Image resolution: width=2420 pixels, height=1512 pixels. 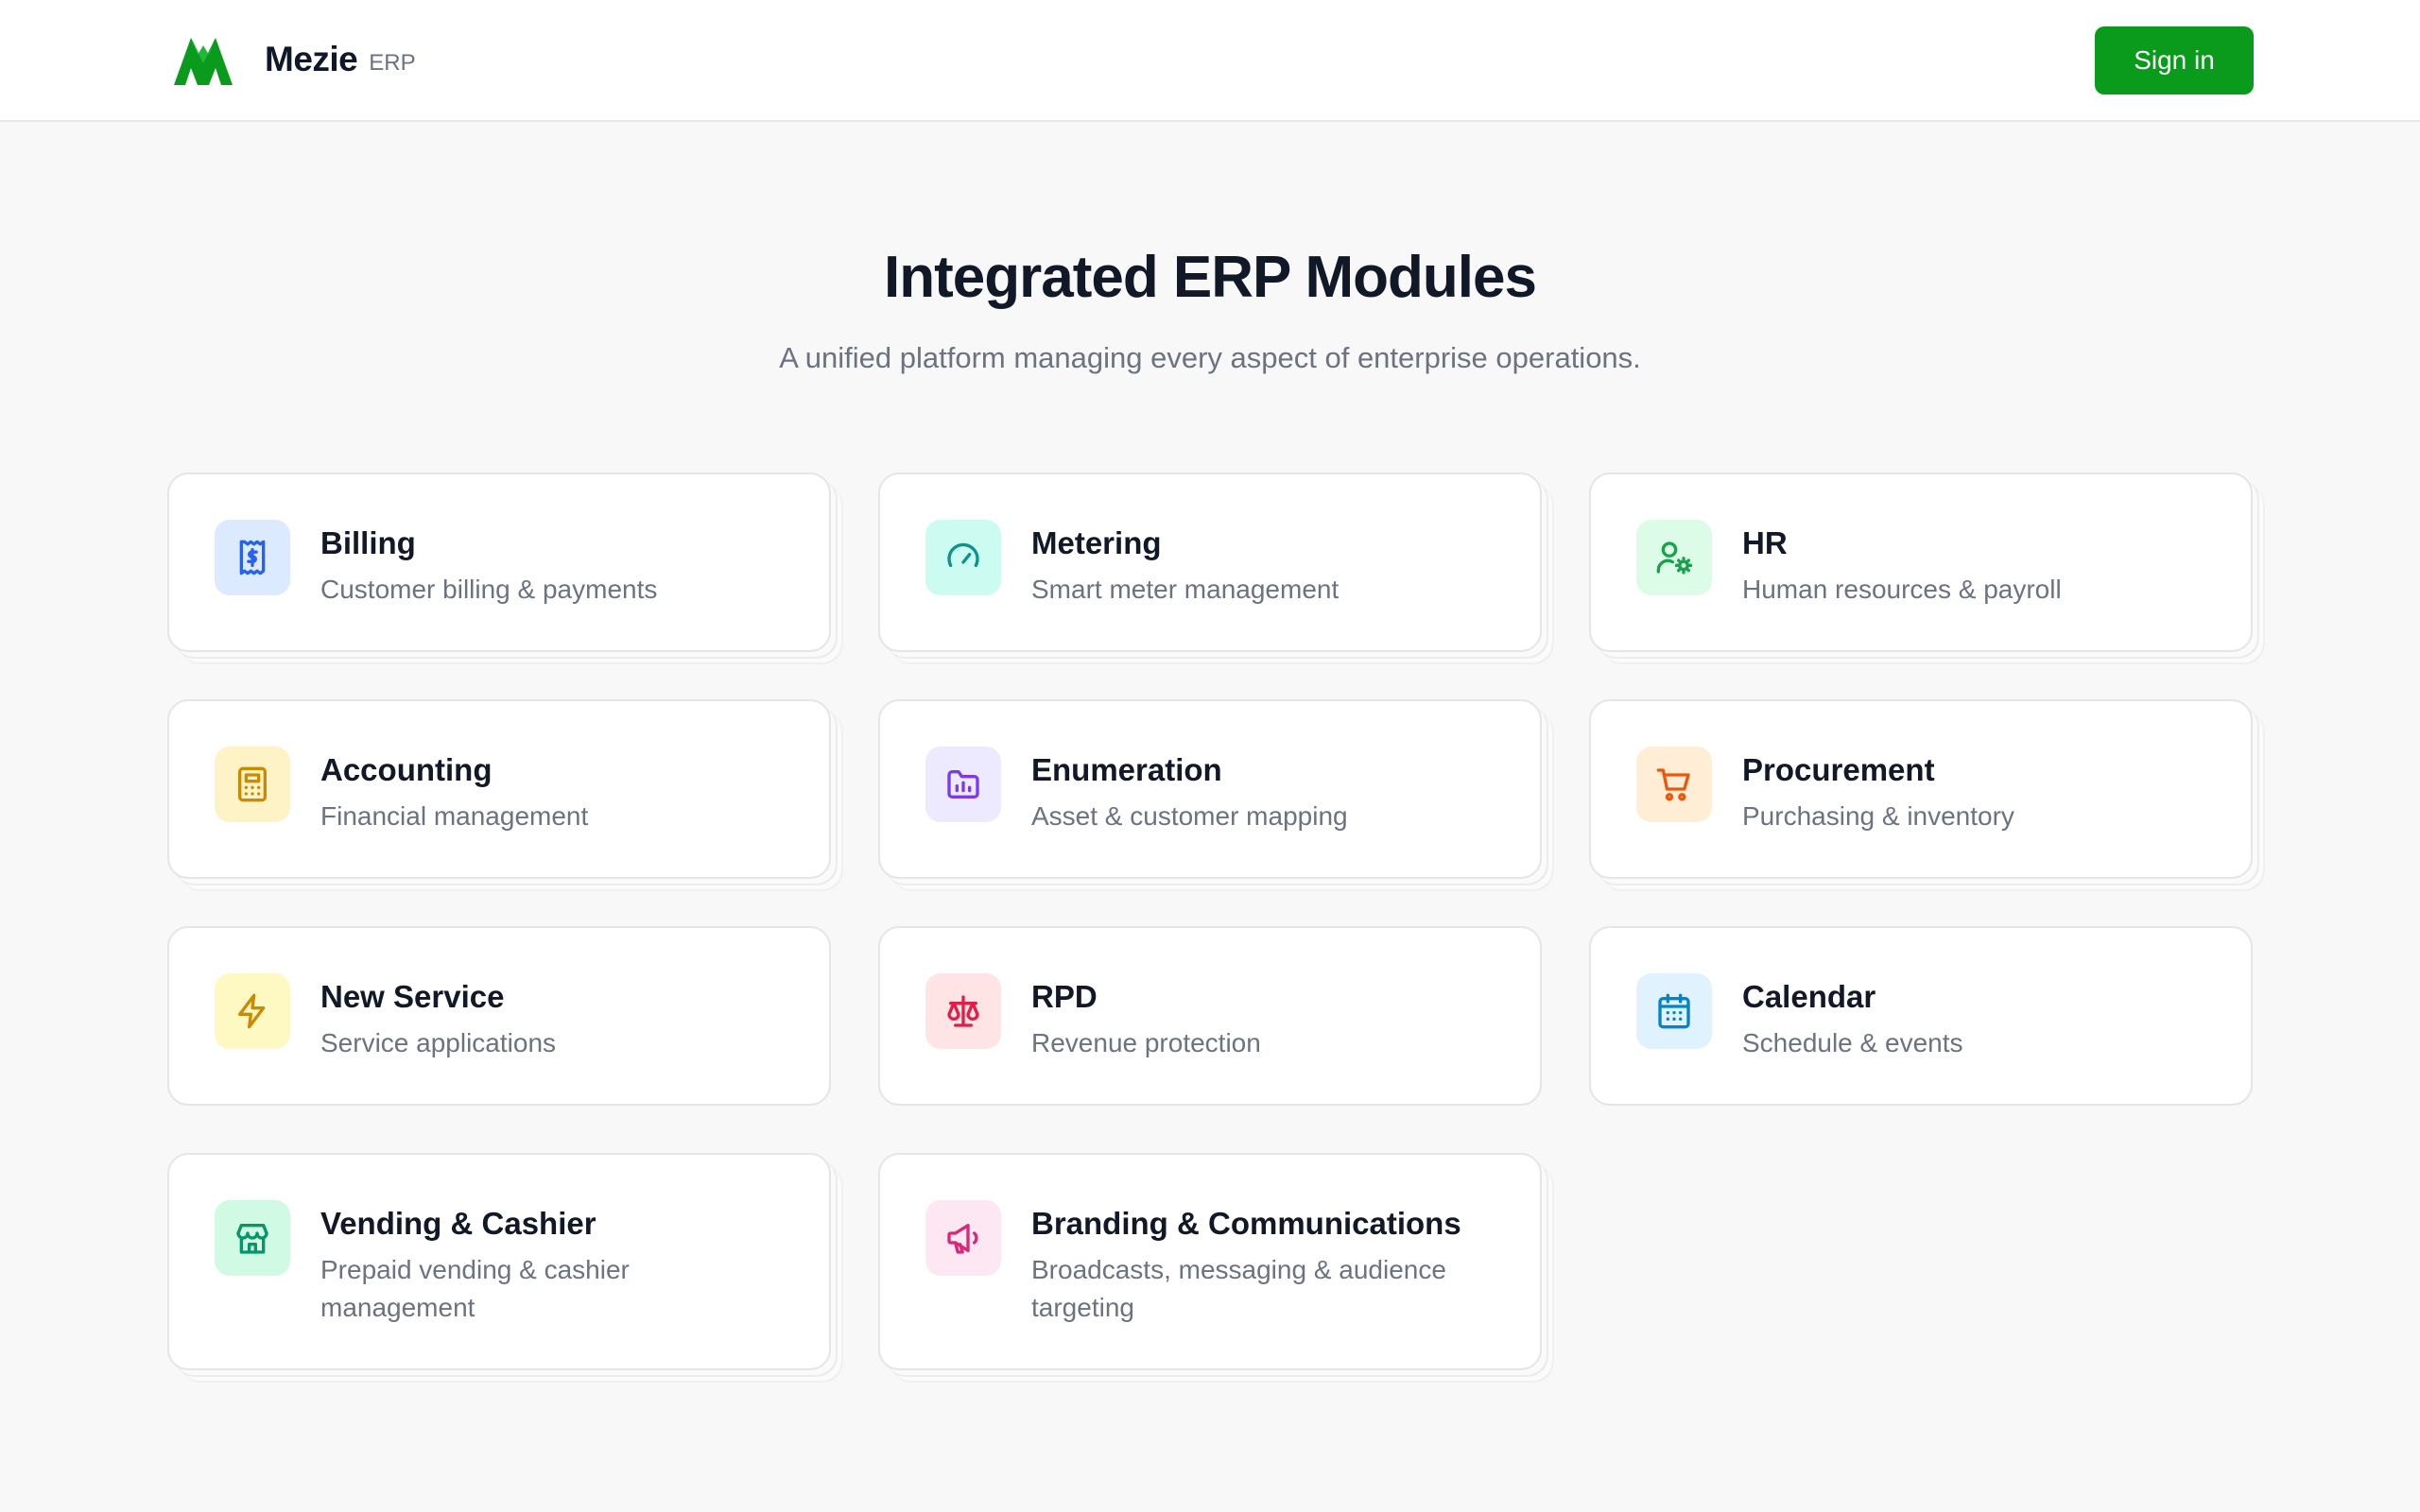 What do you see at coordinates (1809, 996) in the screenshot?
I see `module-title: Calendar` at bounding box center [1809, 996].